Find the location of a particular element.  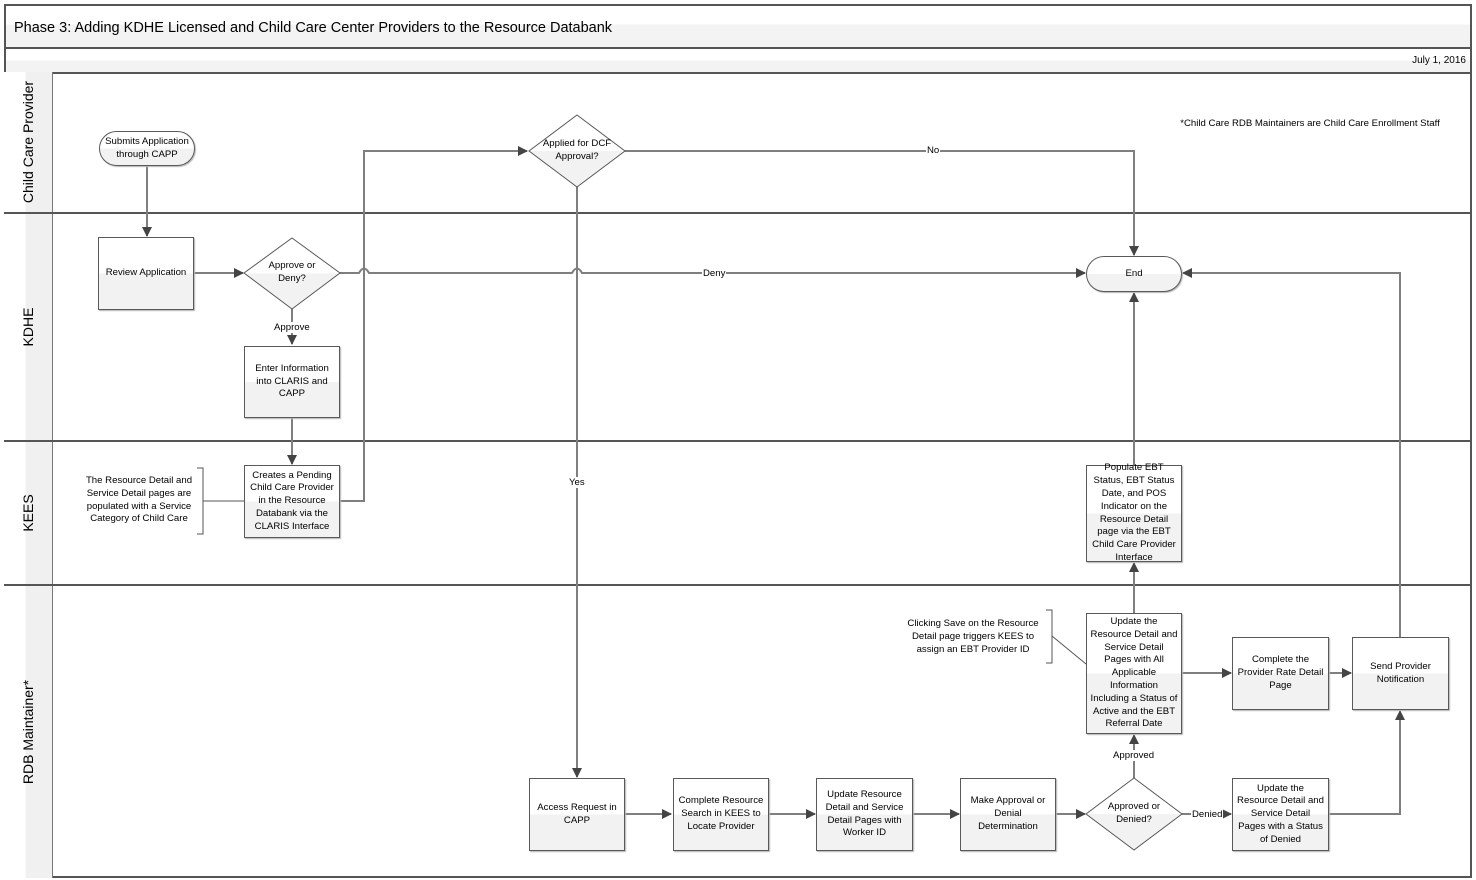

node-text: Access Request in CAPP is located at coordinates (577, 813).